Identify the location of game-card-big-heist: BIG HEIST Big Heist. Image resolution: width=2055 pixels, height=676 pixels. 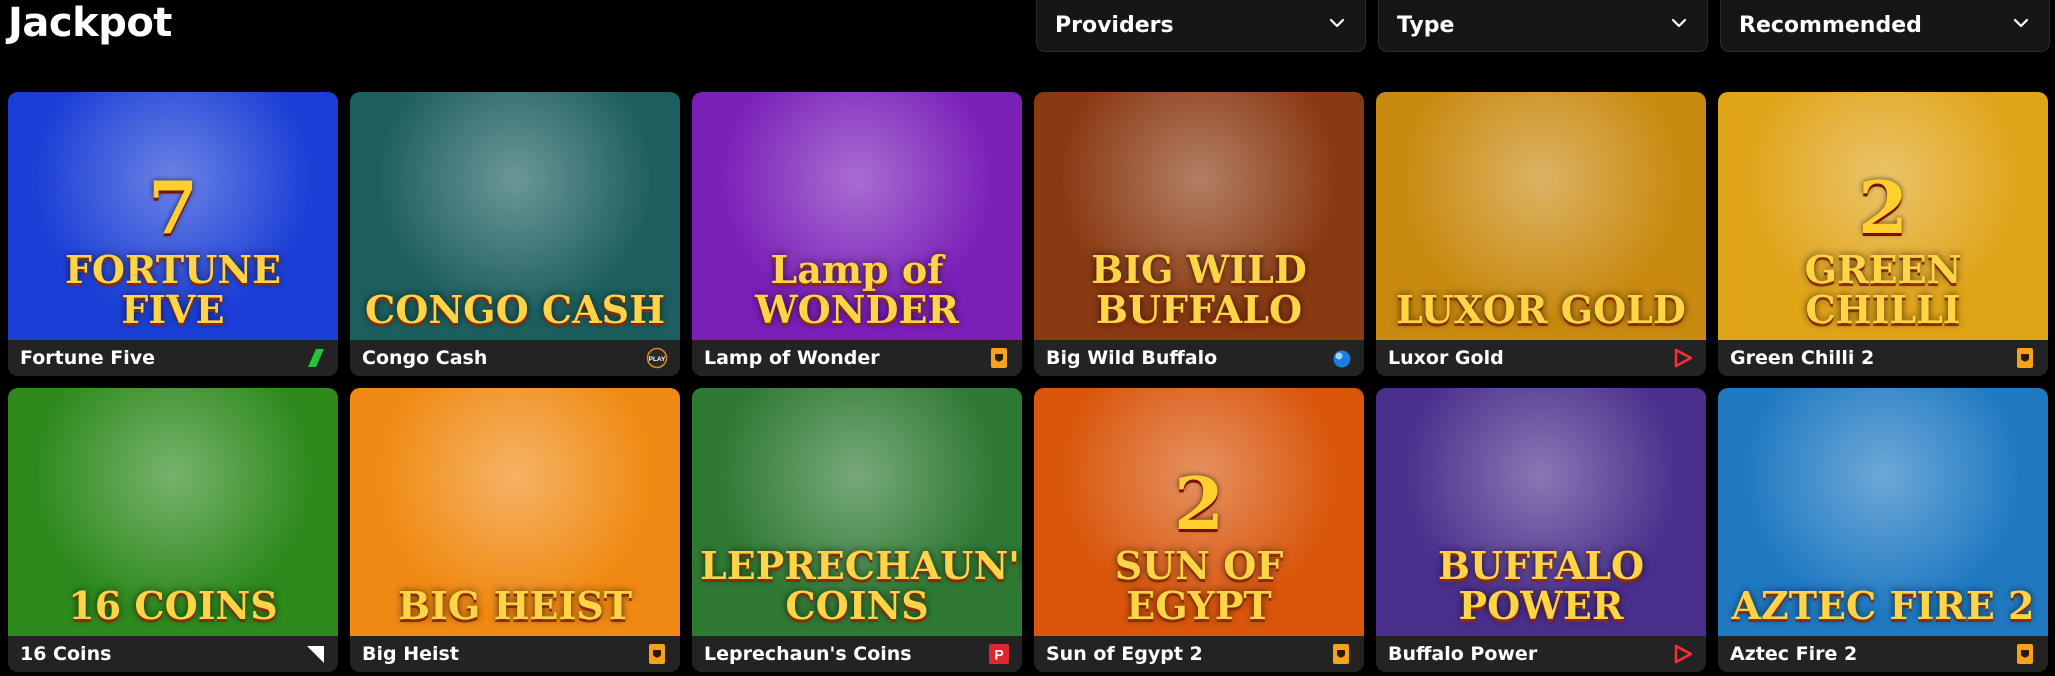
(515, 530).